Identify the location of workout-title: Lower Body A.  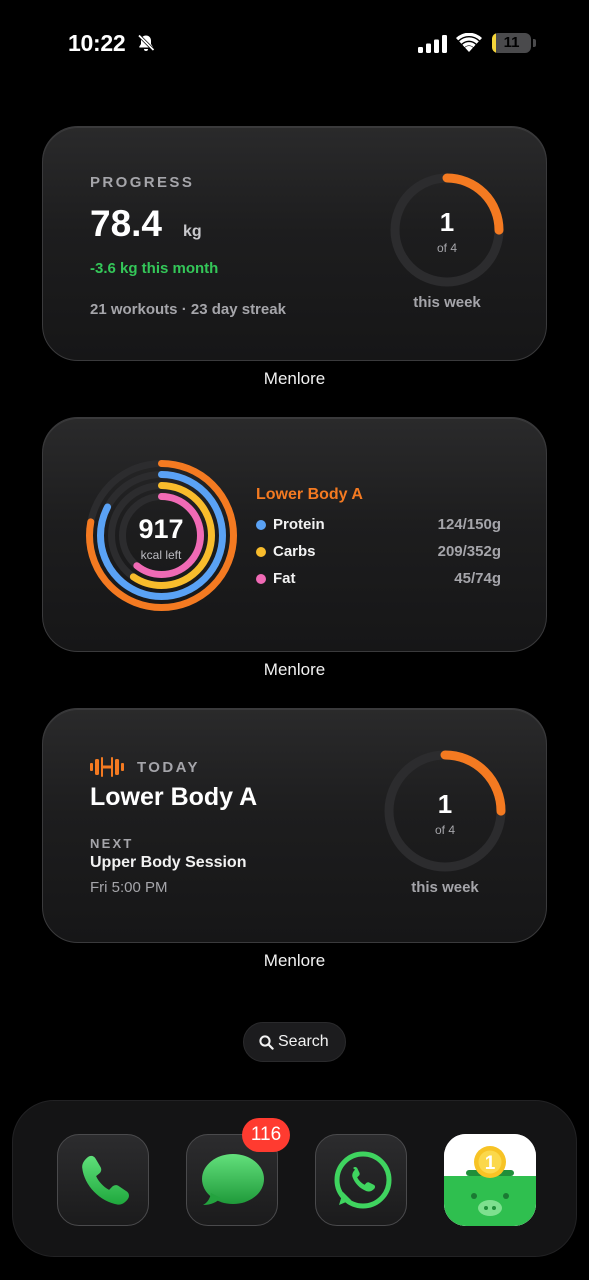
(309, 494).